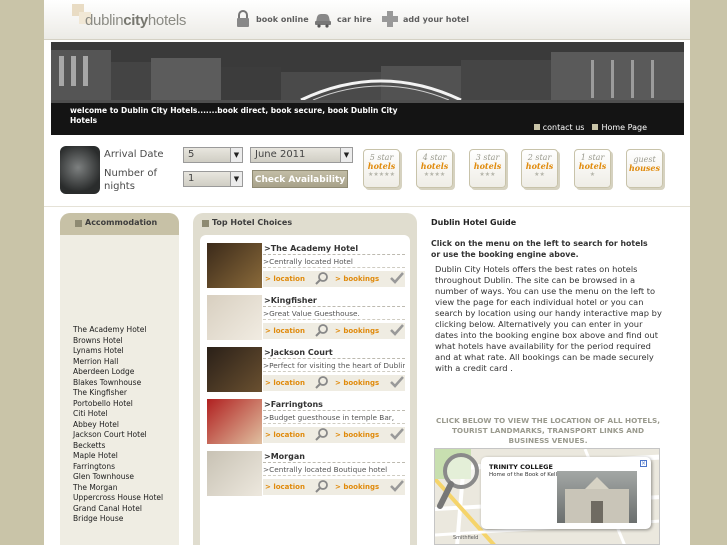 The width and height of the screenshot is (727, 545). Describe the element at coordinates (118, 519) in the screenshot. I see `sidebar-hotel-link: Bridge House` at that location.